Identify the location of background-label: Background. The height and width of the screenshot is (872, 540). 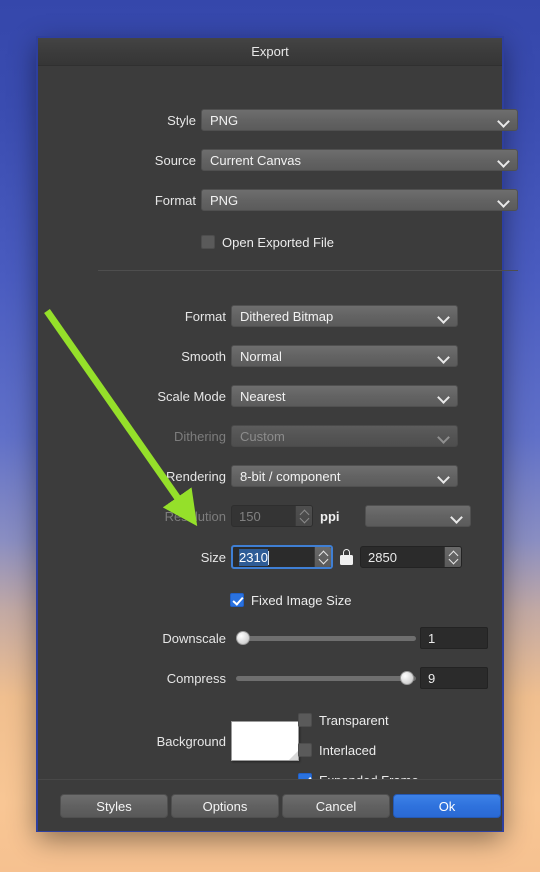
(191, 741).